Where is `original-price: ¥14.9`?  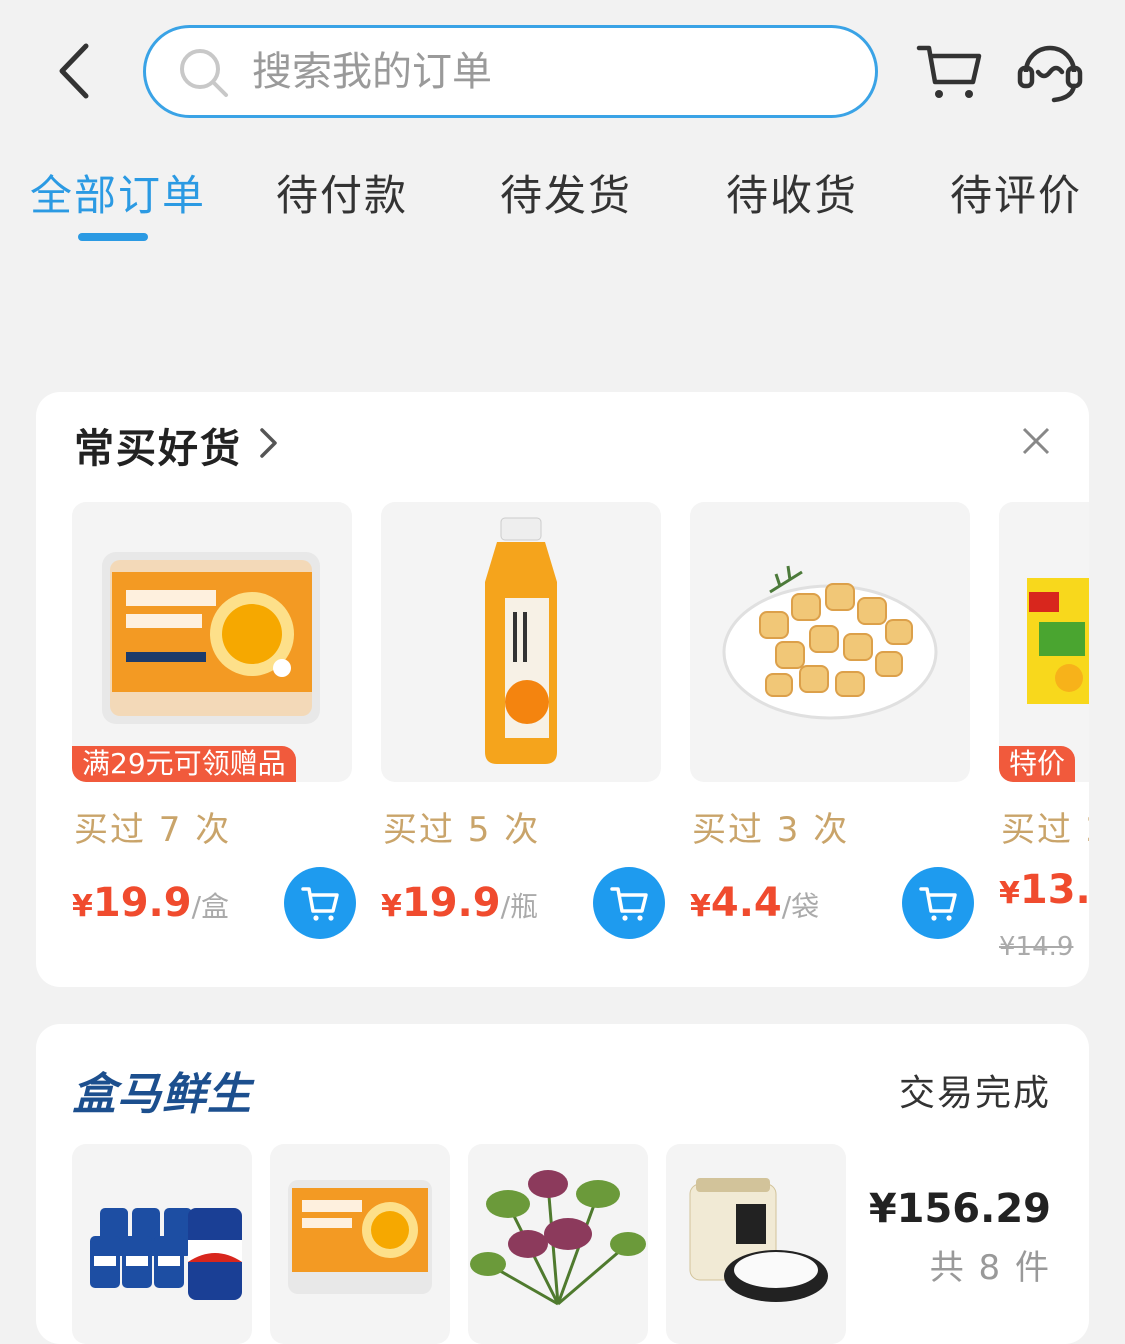 original-price: ¥14.9 is located at coordinates (1036, 947).